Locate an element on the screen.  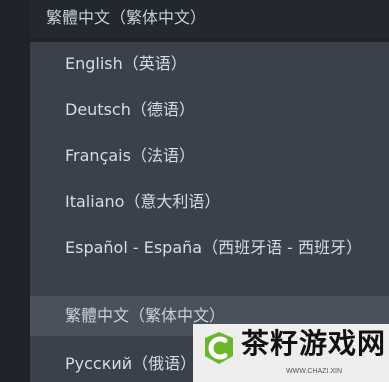
language-option-label: Français（法语） is located at coordinates (130, 155).